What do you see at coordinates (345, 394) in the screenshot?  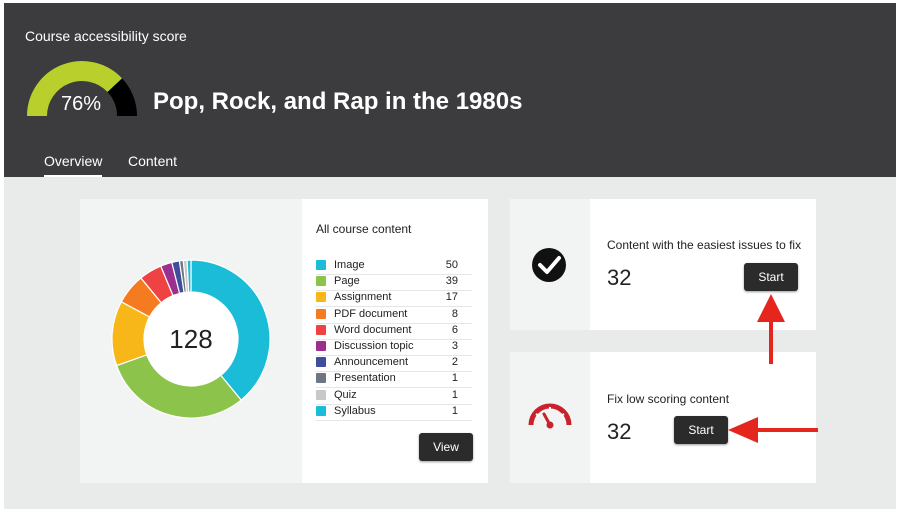 I see `content-type-label: Quiz` at bounding box center [345, 394].